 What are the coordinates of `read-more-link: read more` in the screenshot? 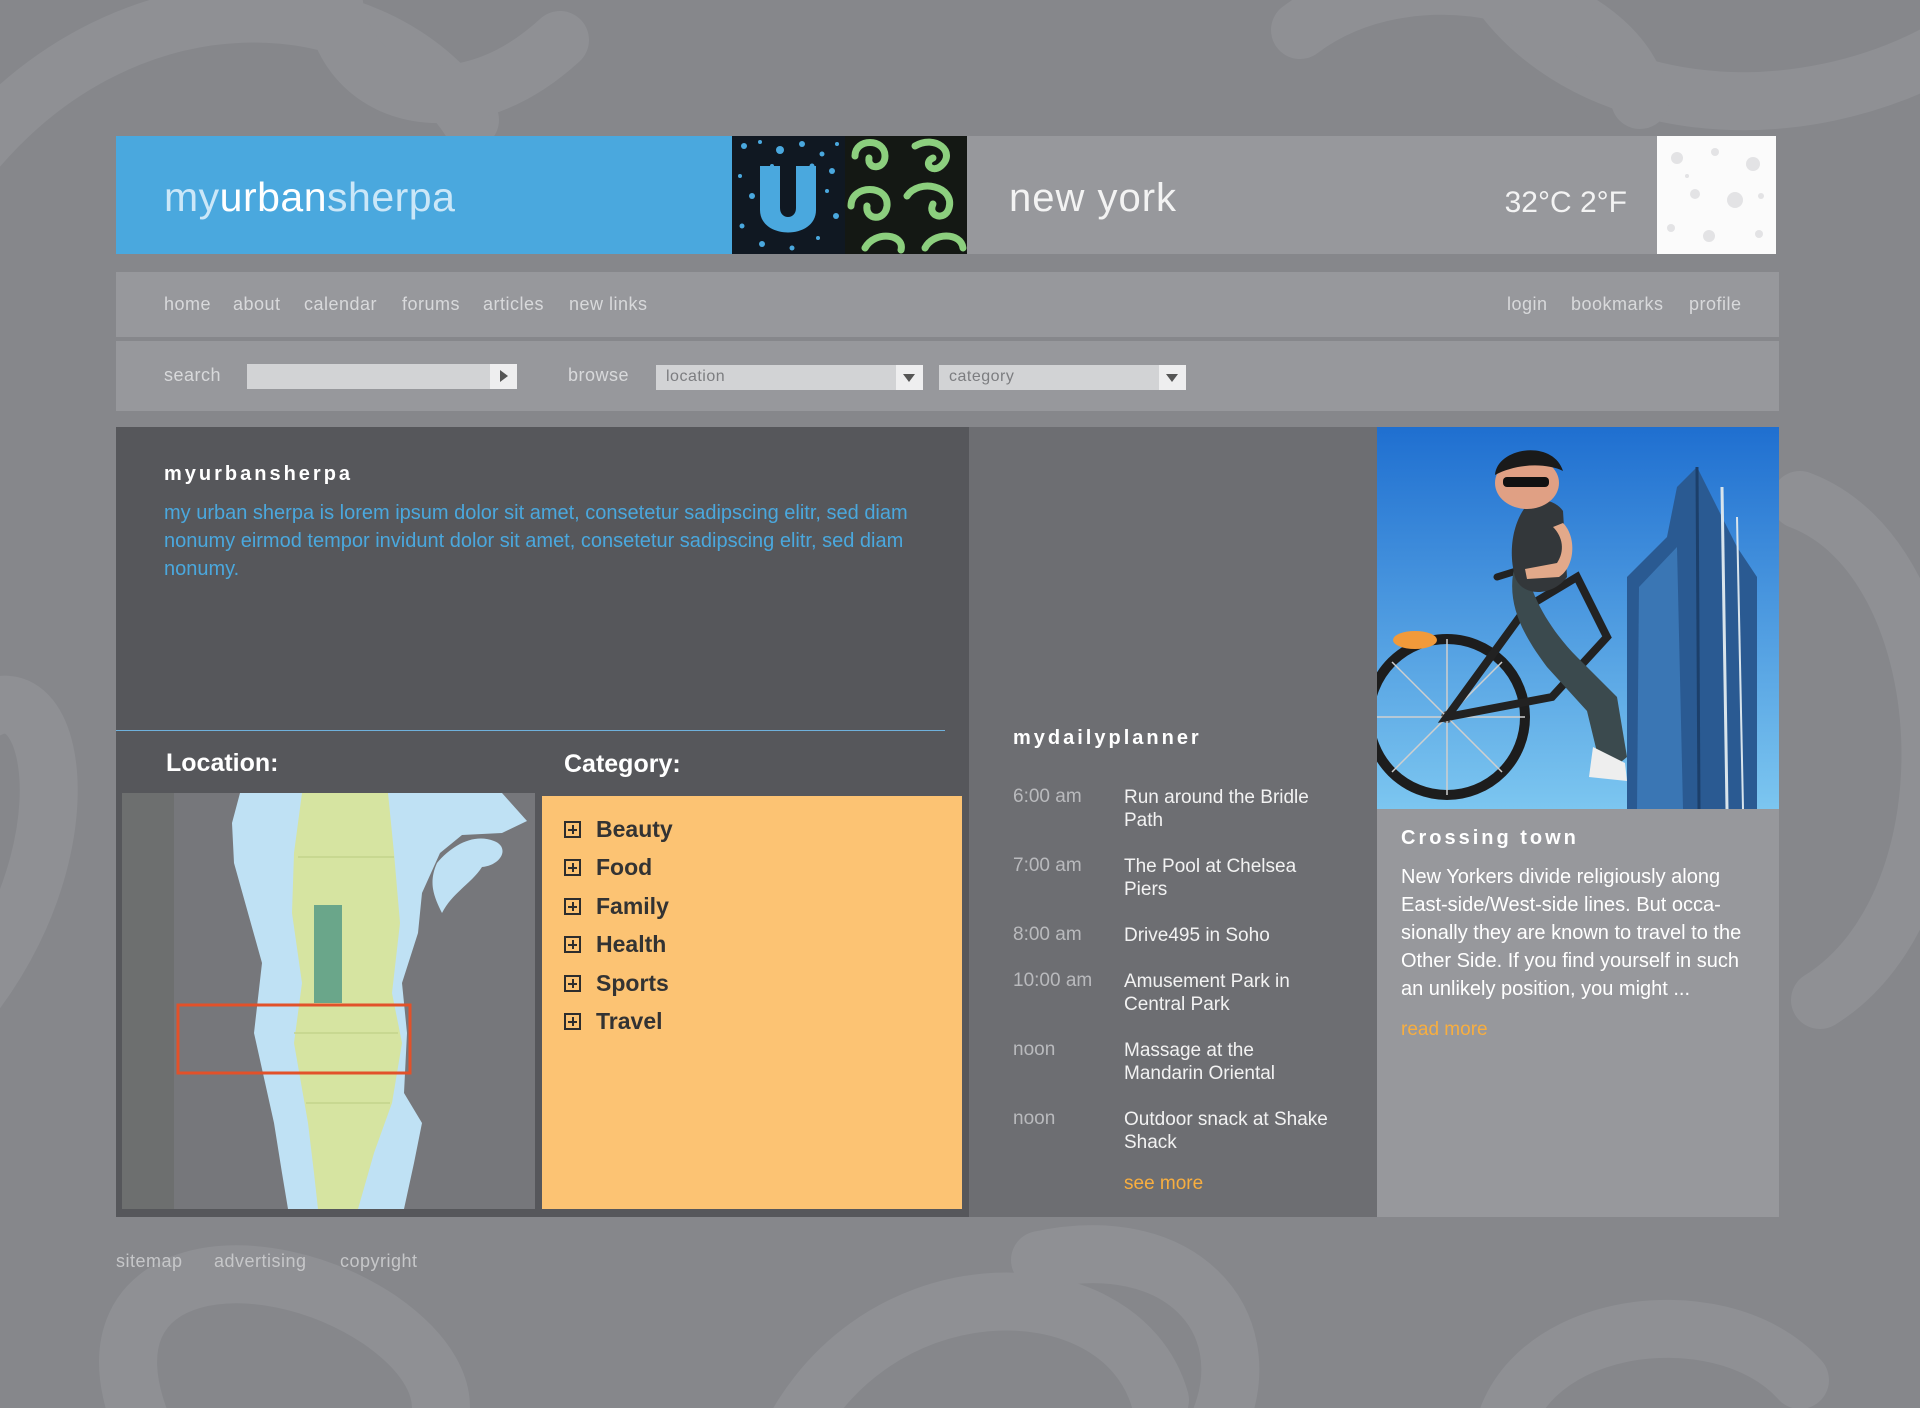 It's located at (1444, 1030).